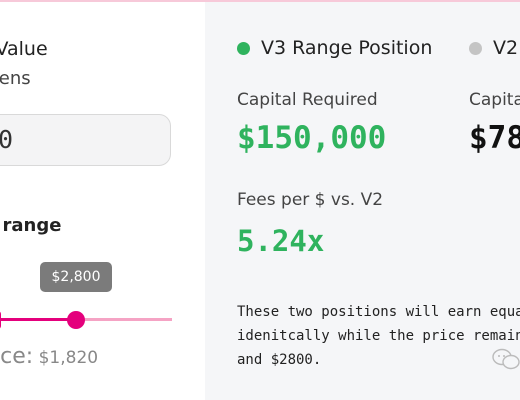 The image size is (520, 400). I want to click on description-line: idenitcally while the price remains be, so click(378, 336).